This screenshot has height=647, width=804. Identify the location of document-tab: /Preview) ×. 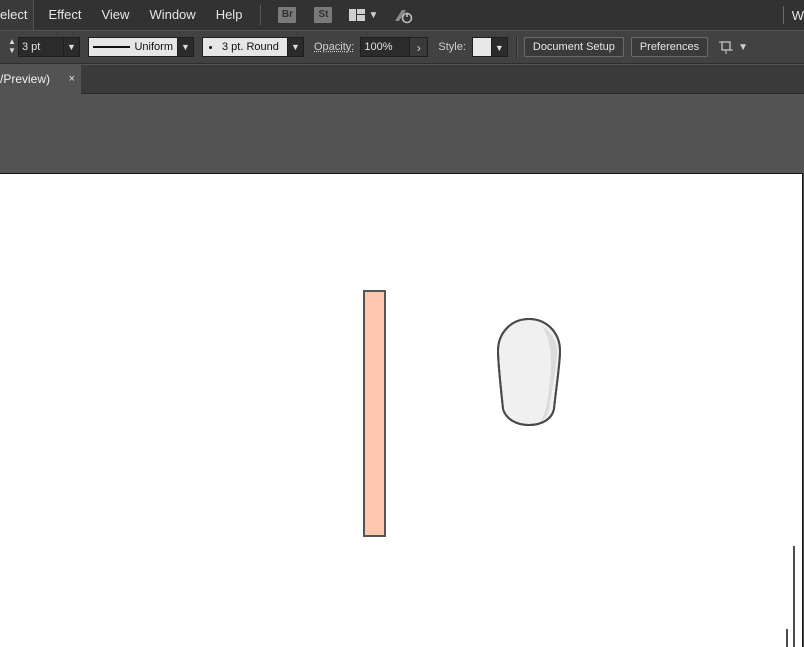
(40, 79).